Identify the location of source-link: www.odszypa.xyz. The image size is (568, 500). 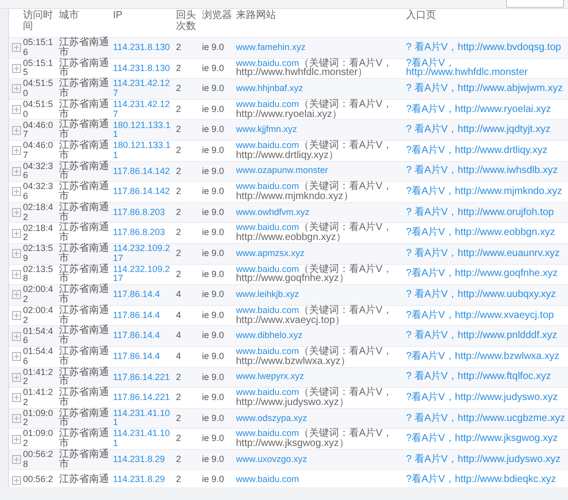
(272, 417).